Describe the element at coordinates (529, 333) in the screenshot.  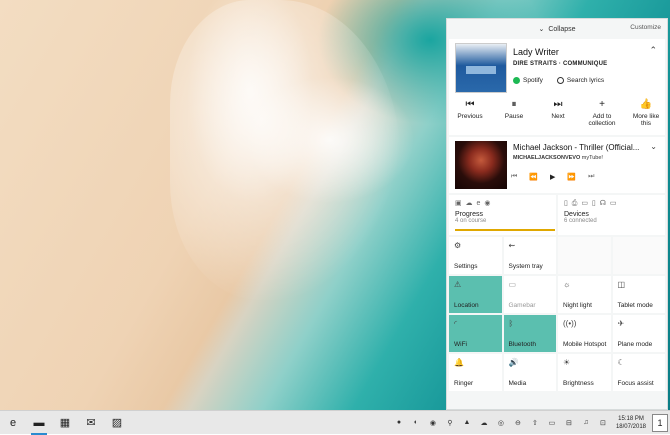
I see `tile-bluetooth: ᛒ Bluetooth` at that location.